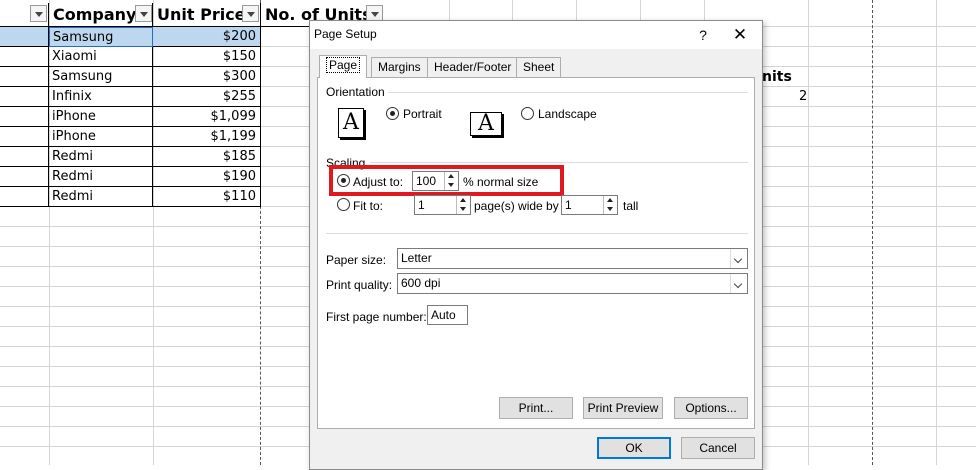  What do you see at coordinates (631, 206) in the screenshot?
I see `tall-label: tall` at bounding box center [631, 206].